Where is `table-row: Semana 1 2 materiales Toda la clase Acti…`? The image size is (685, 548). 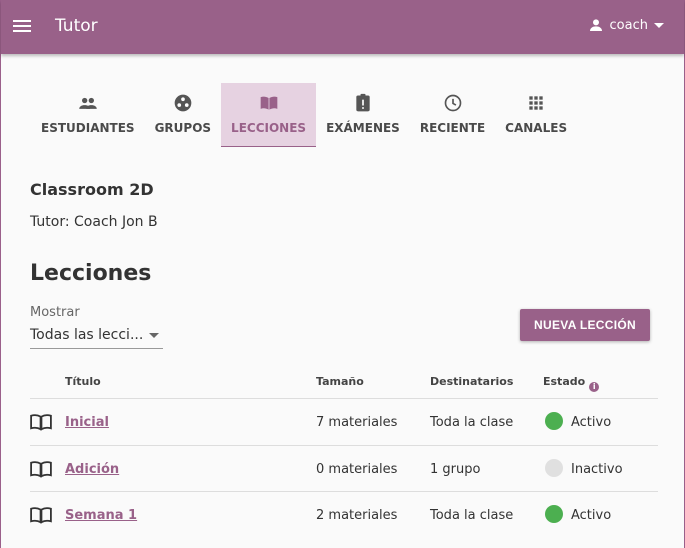 table-row: Semana 1 2 materiales Toda la clase Acti… is located at coordinates (344, 515).